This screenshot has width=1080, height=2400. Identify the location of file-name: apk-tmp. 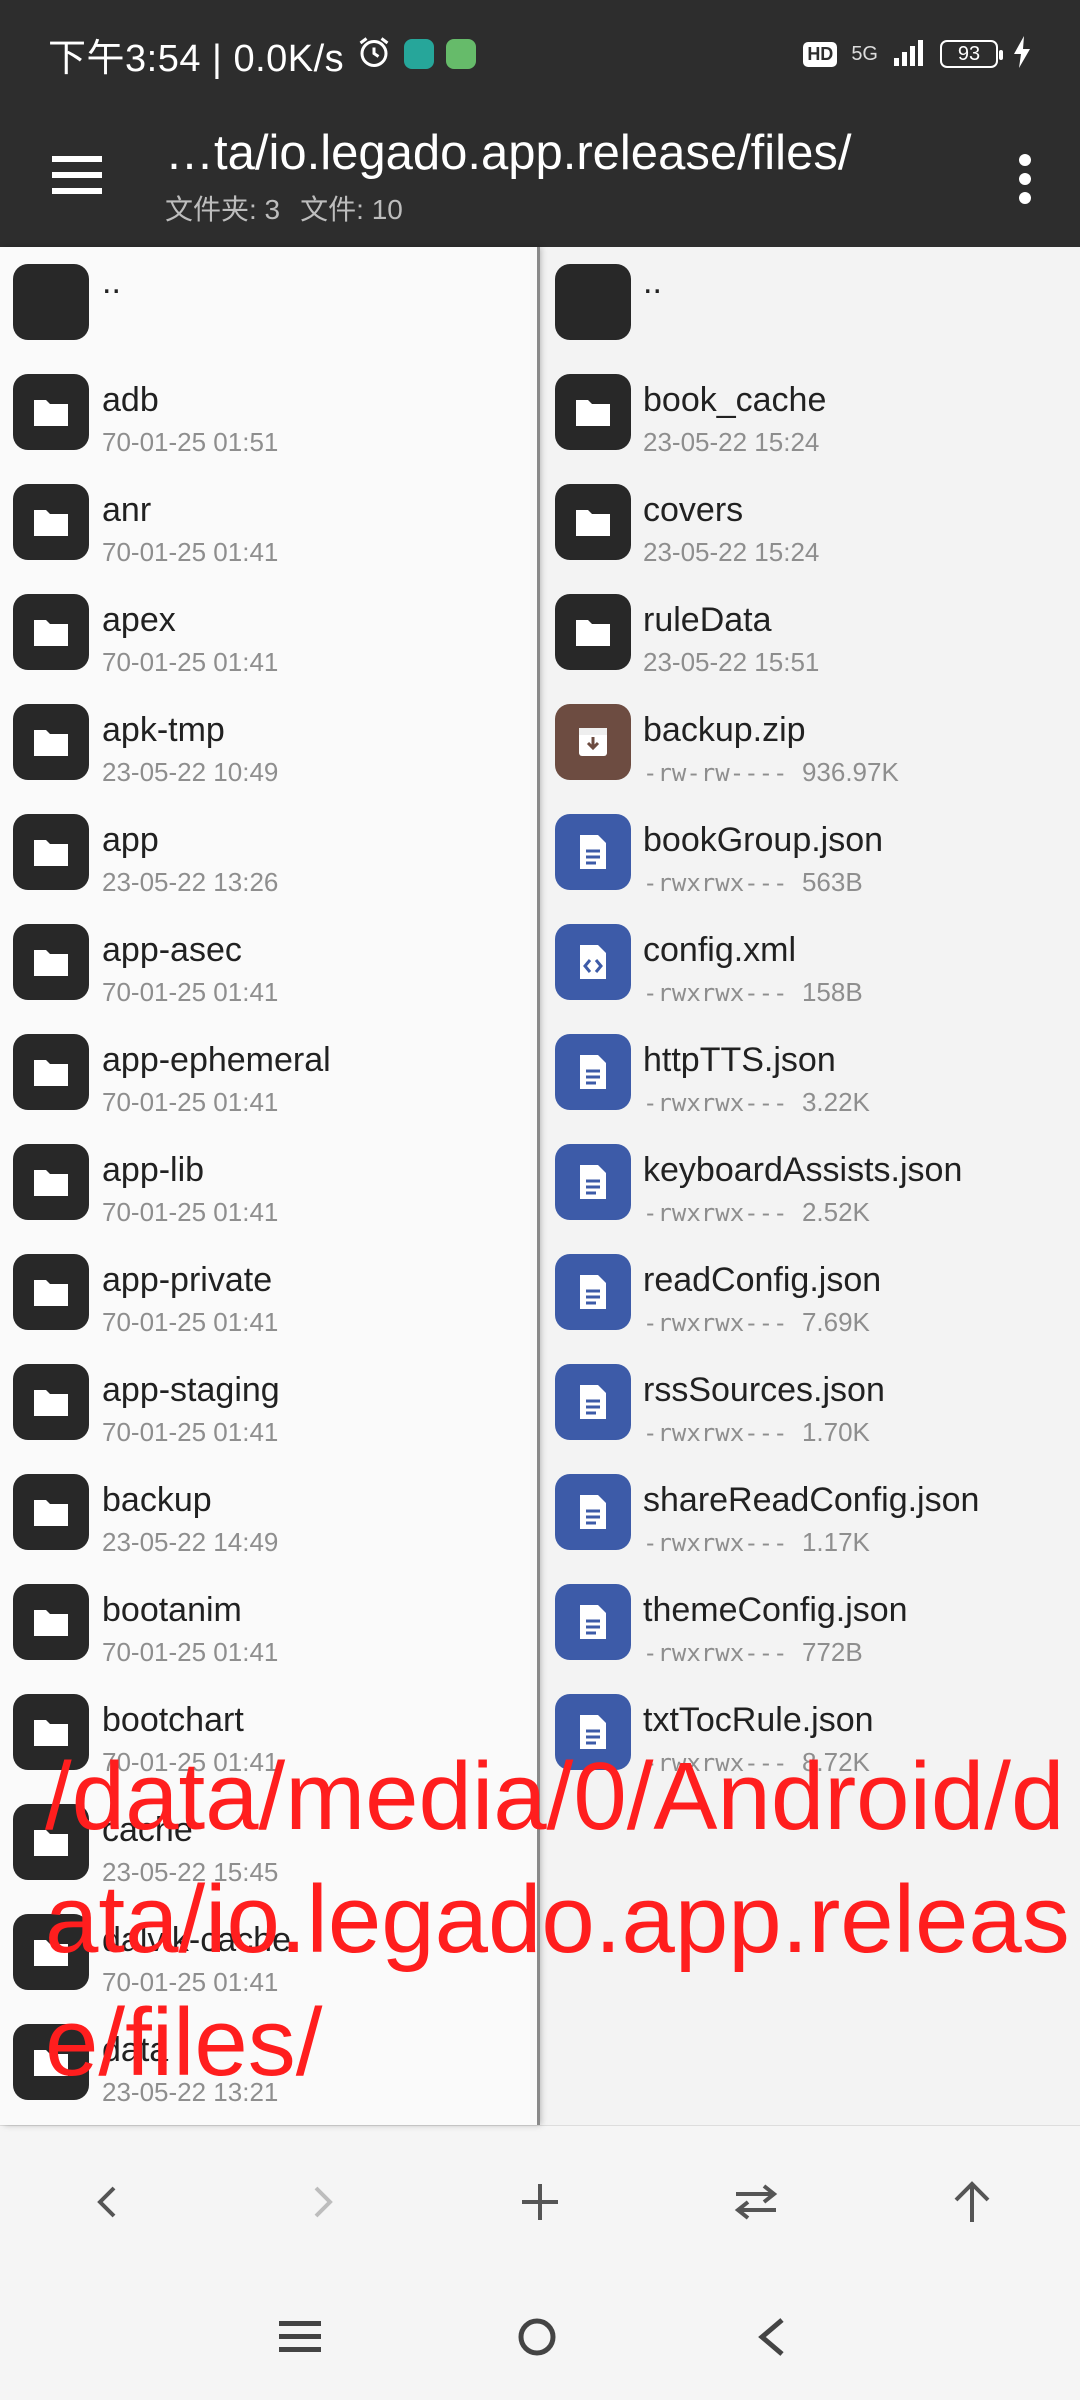
(163, 730).